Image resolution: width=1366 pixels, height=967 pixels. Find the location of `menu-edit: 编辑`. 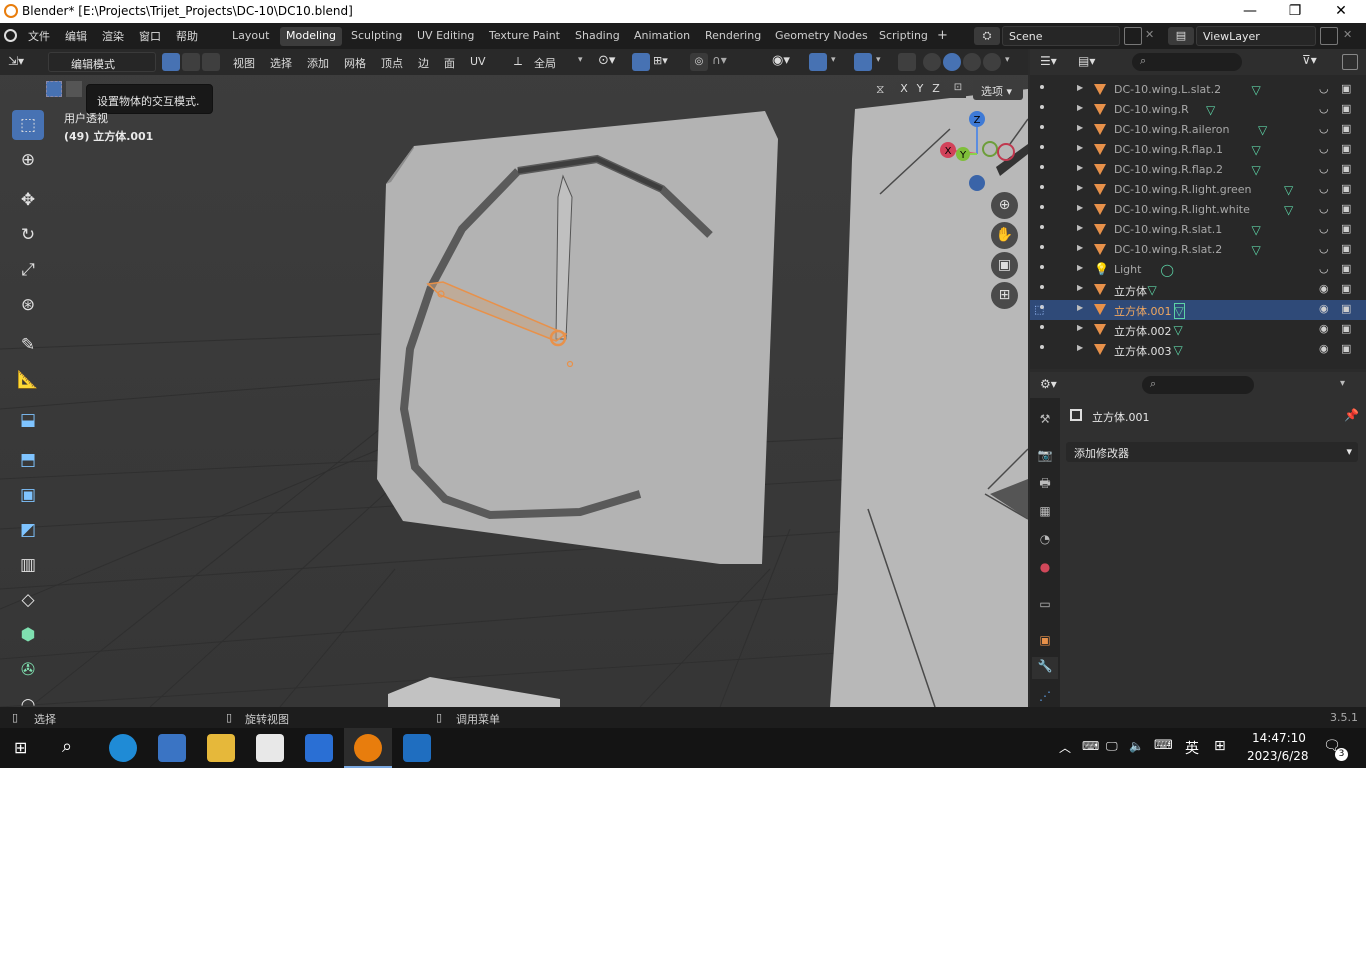

menu-edit: 编辑 is located at coordinates (76, 36).